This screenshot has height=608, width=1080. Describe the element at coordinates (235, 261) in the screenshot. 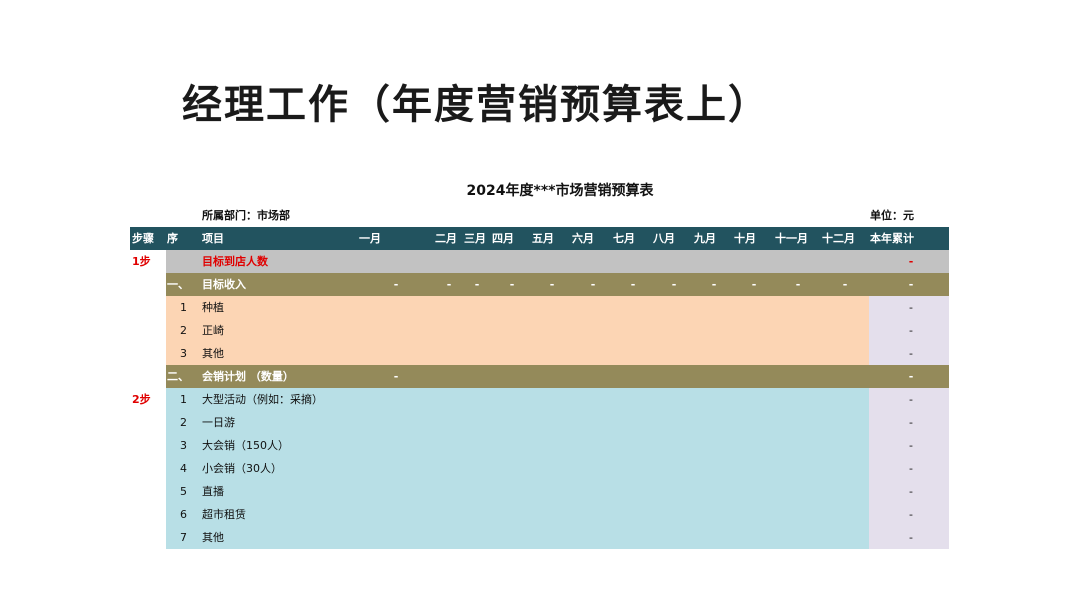

I see `row-item: 目标到店人数` at that location.